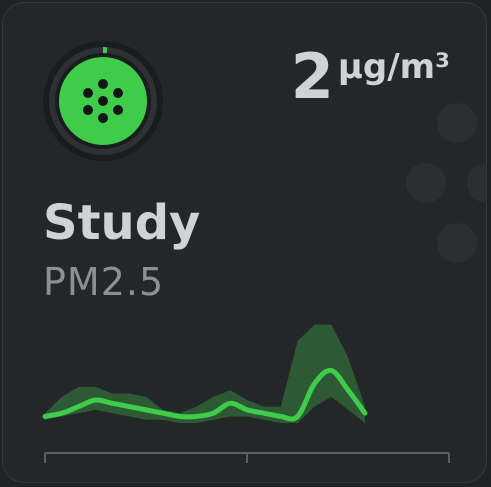 The height and width of the screenshot is (487, 491). I want to click on range-band, so click(205, 373).